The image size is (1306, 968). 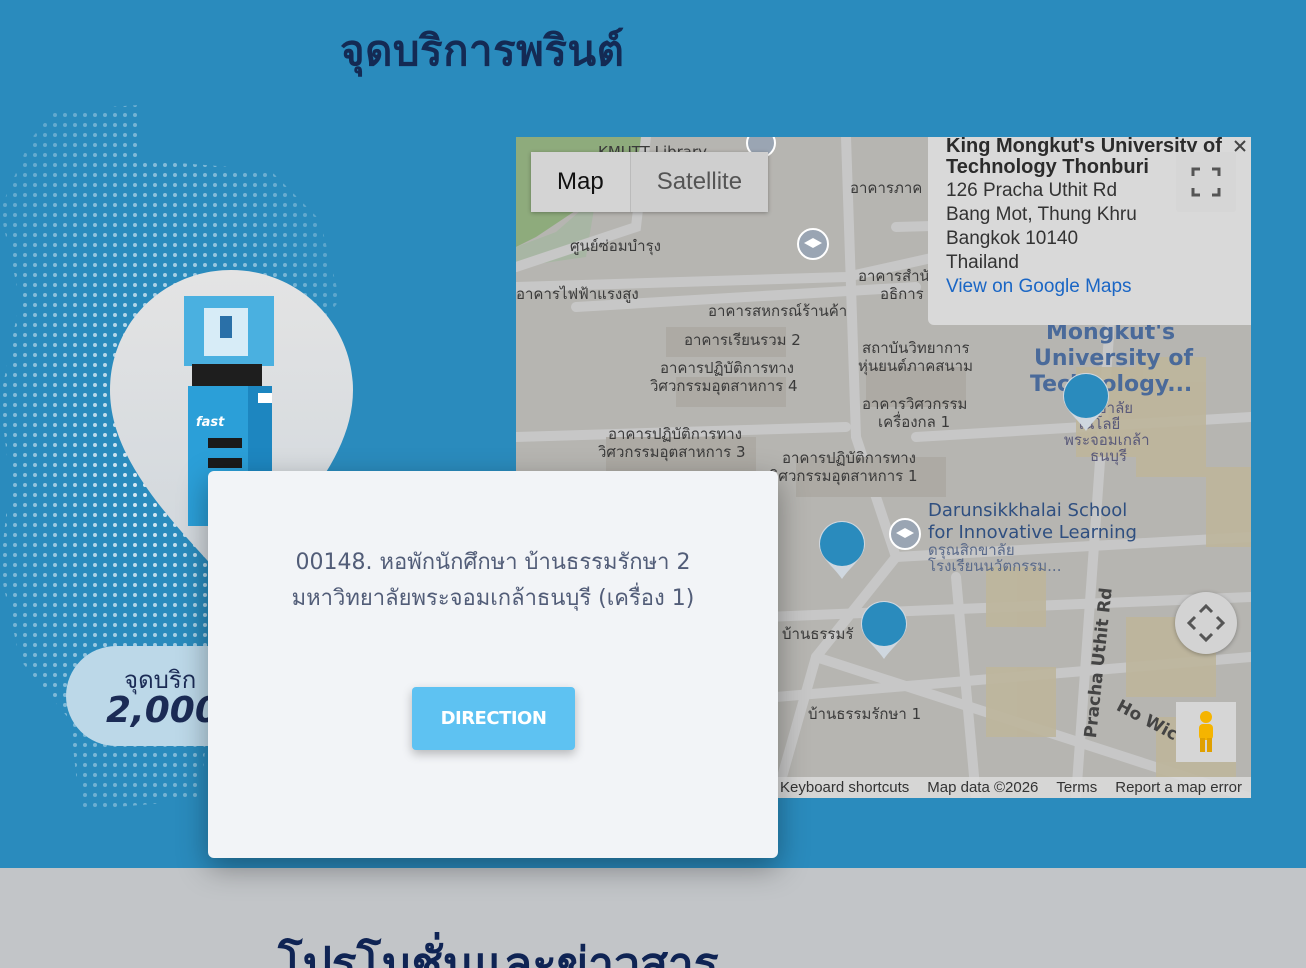 I want to click on map-label: Darunsikkhalai School, so click(x=1028, y=510).